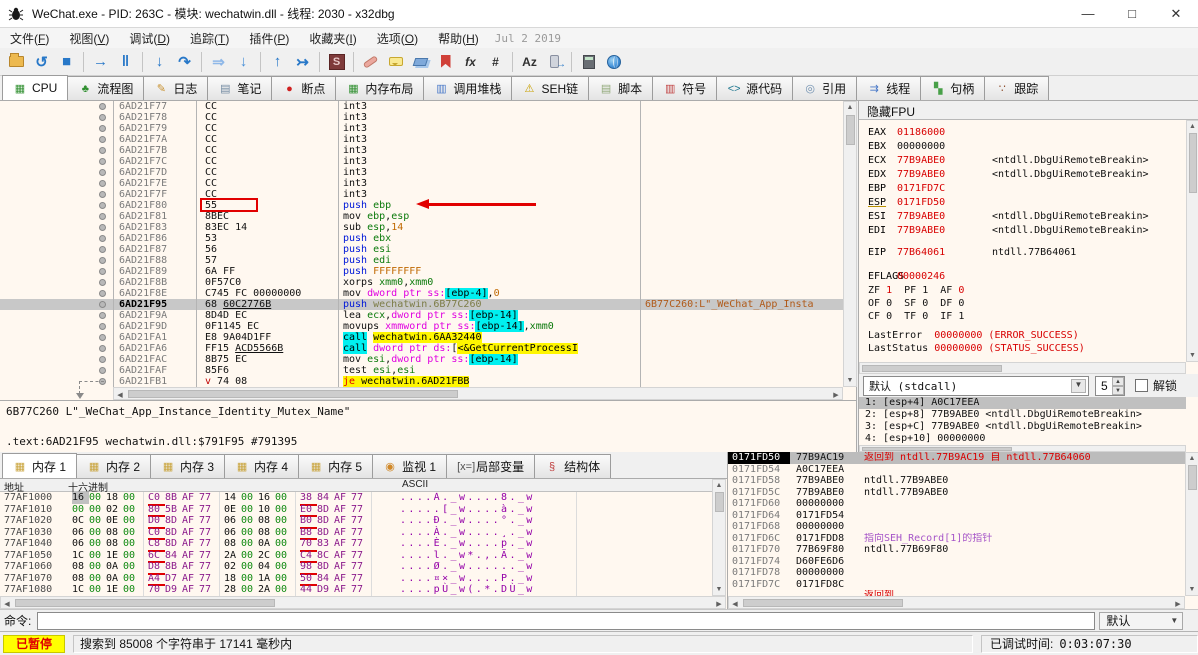  I want to click on registers-vertical-scrollbar: ▲ ▼, so click(1192, 241).